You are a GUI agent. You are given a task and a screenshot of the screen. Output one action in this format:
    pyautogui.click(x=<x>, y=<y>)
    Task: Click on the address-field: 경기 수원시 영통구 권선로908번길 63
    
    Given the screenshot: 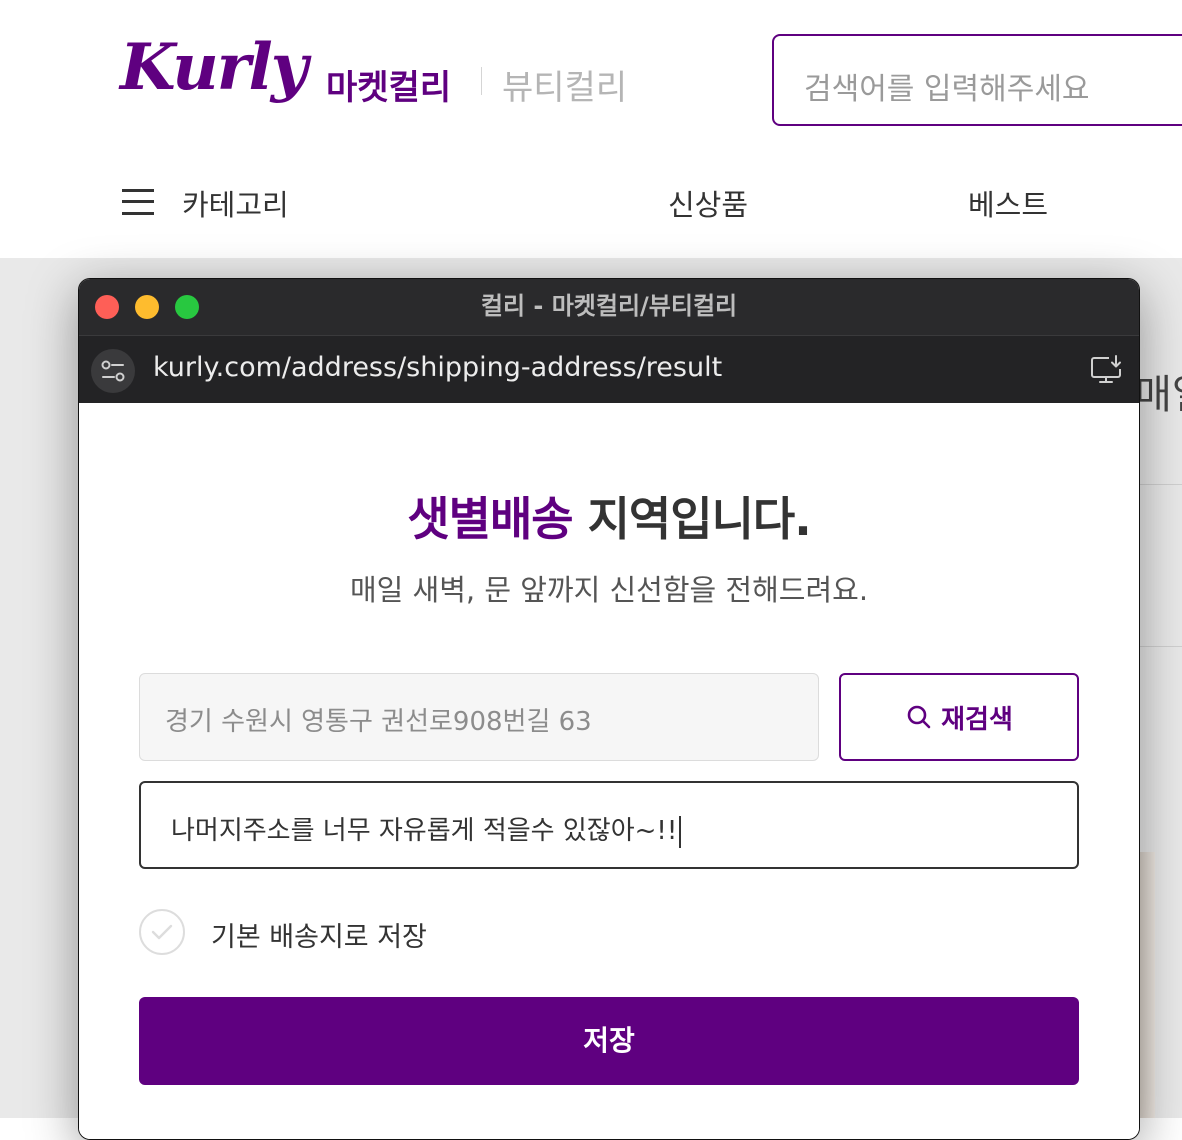 What is the action you would take?
    pyautogui.click(x=479, y=717)
    